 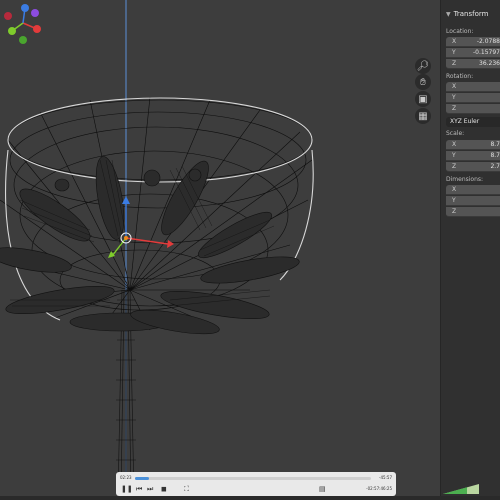 What do you see at coordinates (473, 190) in the screenshot?
I see `dimensions-x-field: X` at bounding box center [473, 190].